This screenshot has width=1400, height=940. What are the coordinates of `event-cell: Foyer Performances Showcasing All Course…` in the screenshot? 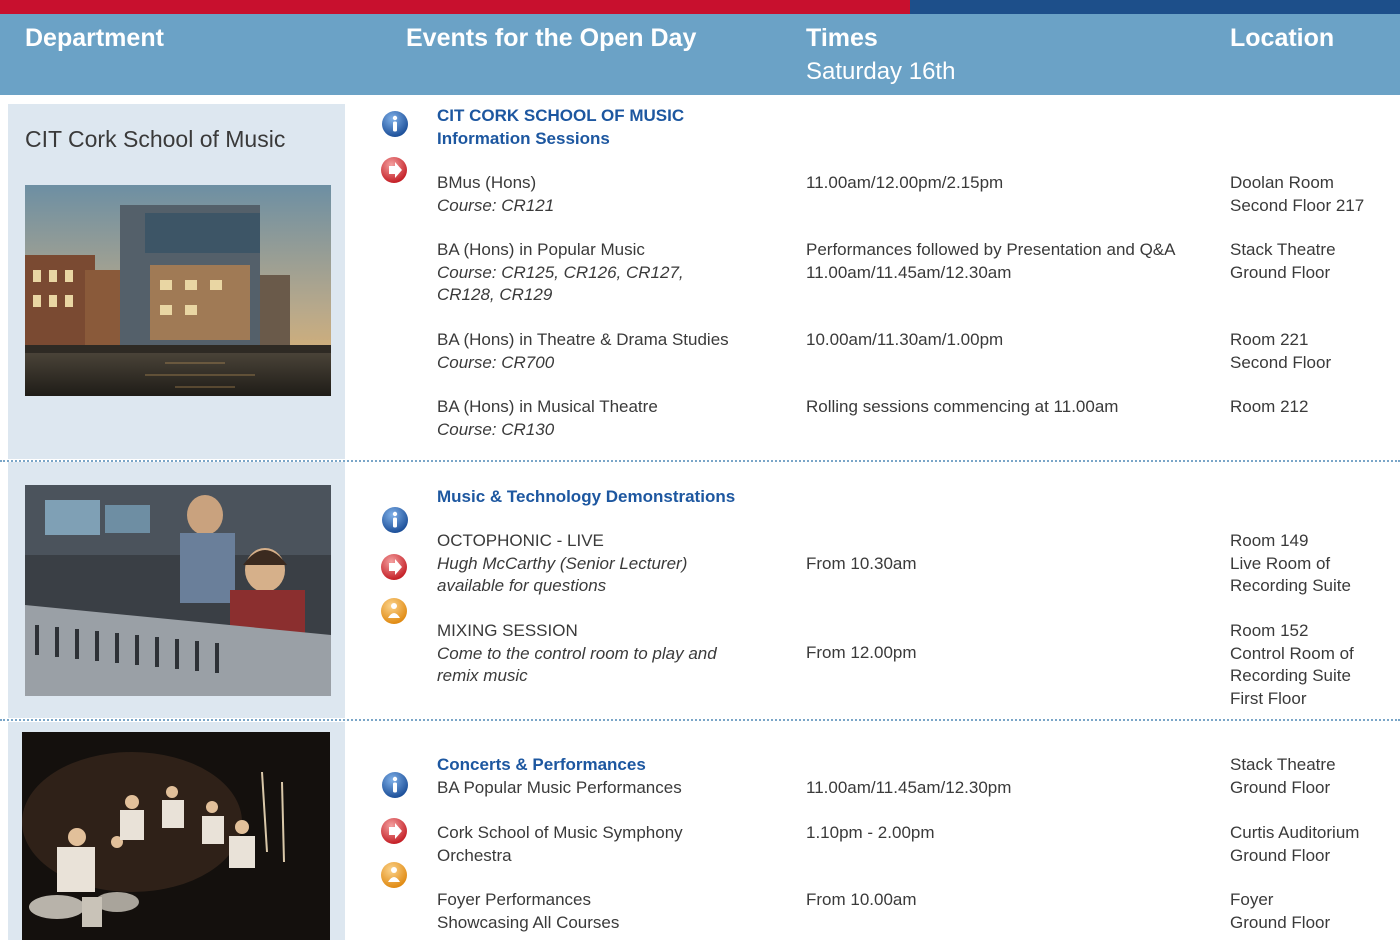 It's located at (617, 911).